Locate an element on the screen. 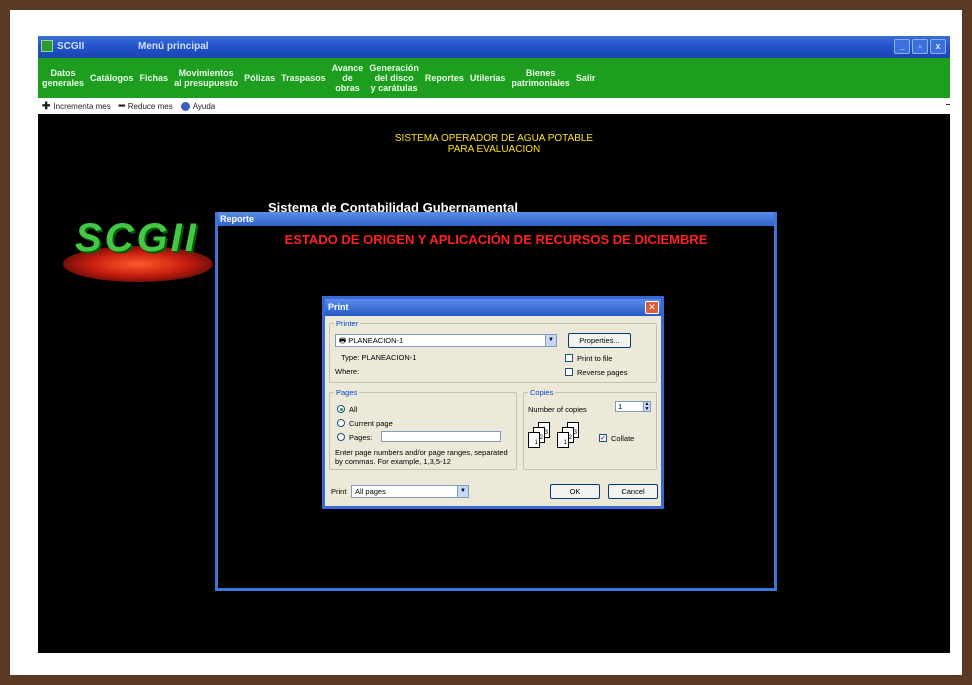 Image resolution: width=972 pixels, height=685 pixels. where-label: Where: is located at coordinates (347, 371).